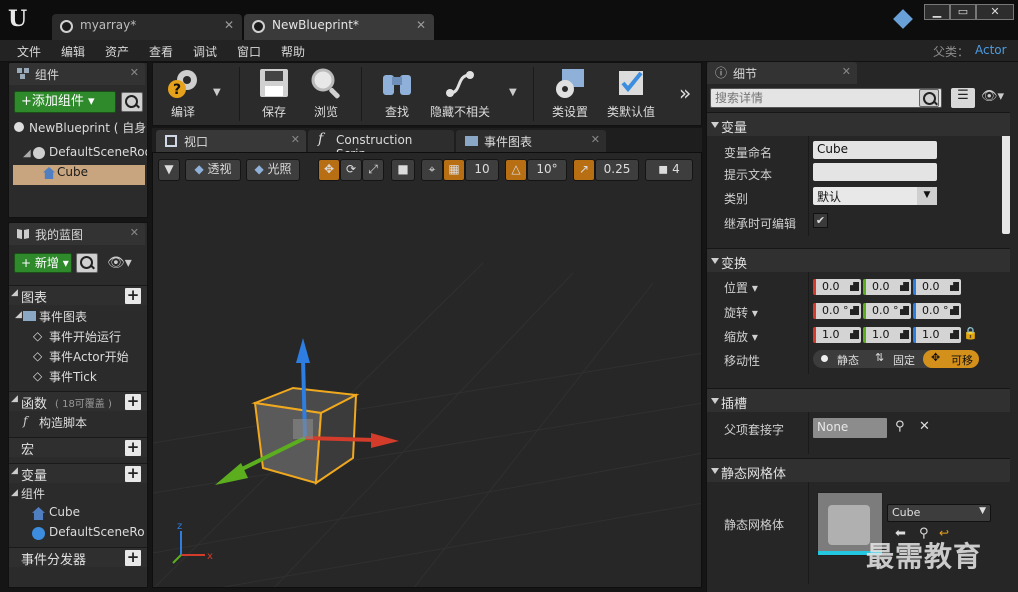  I want to click on scale-snap-toggle: ↗, so click(584, 170).